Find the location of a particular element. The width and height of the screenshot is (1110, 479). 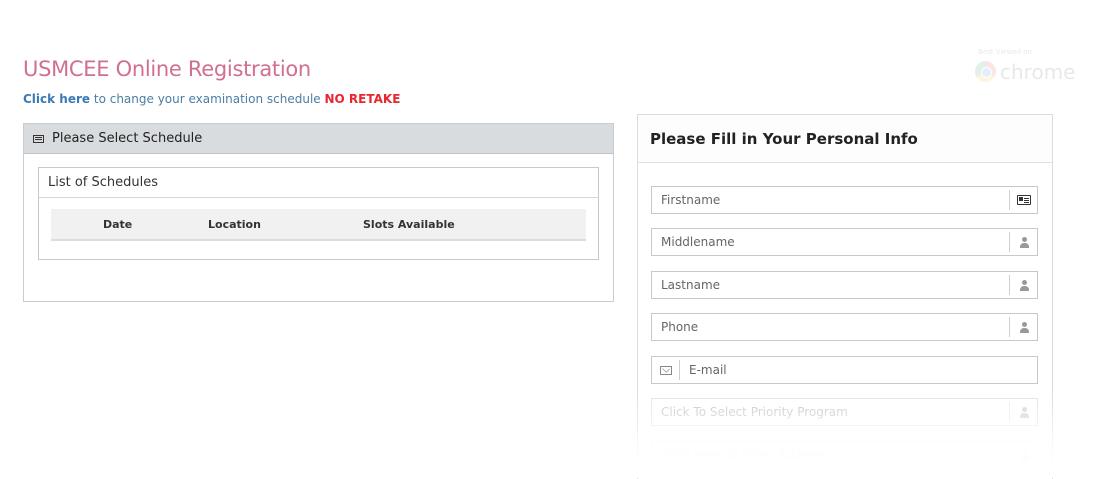

column-header-slots: Slots Available is located at coordinates (474, 225).